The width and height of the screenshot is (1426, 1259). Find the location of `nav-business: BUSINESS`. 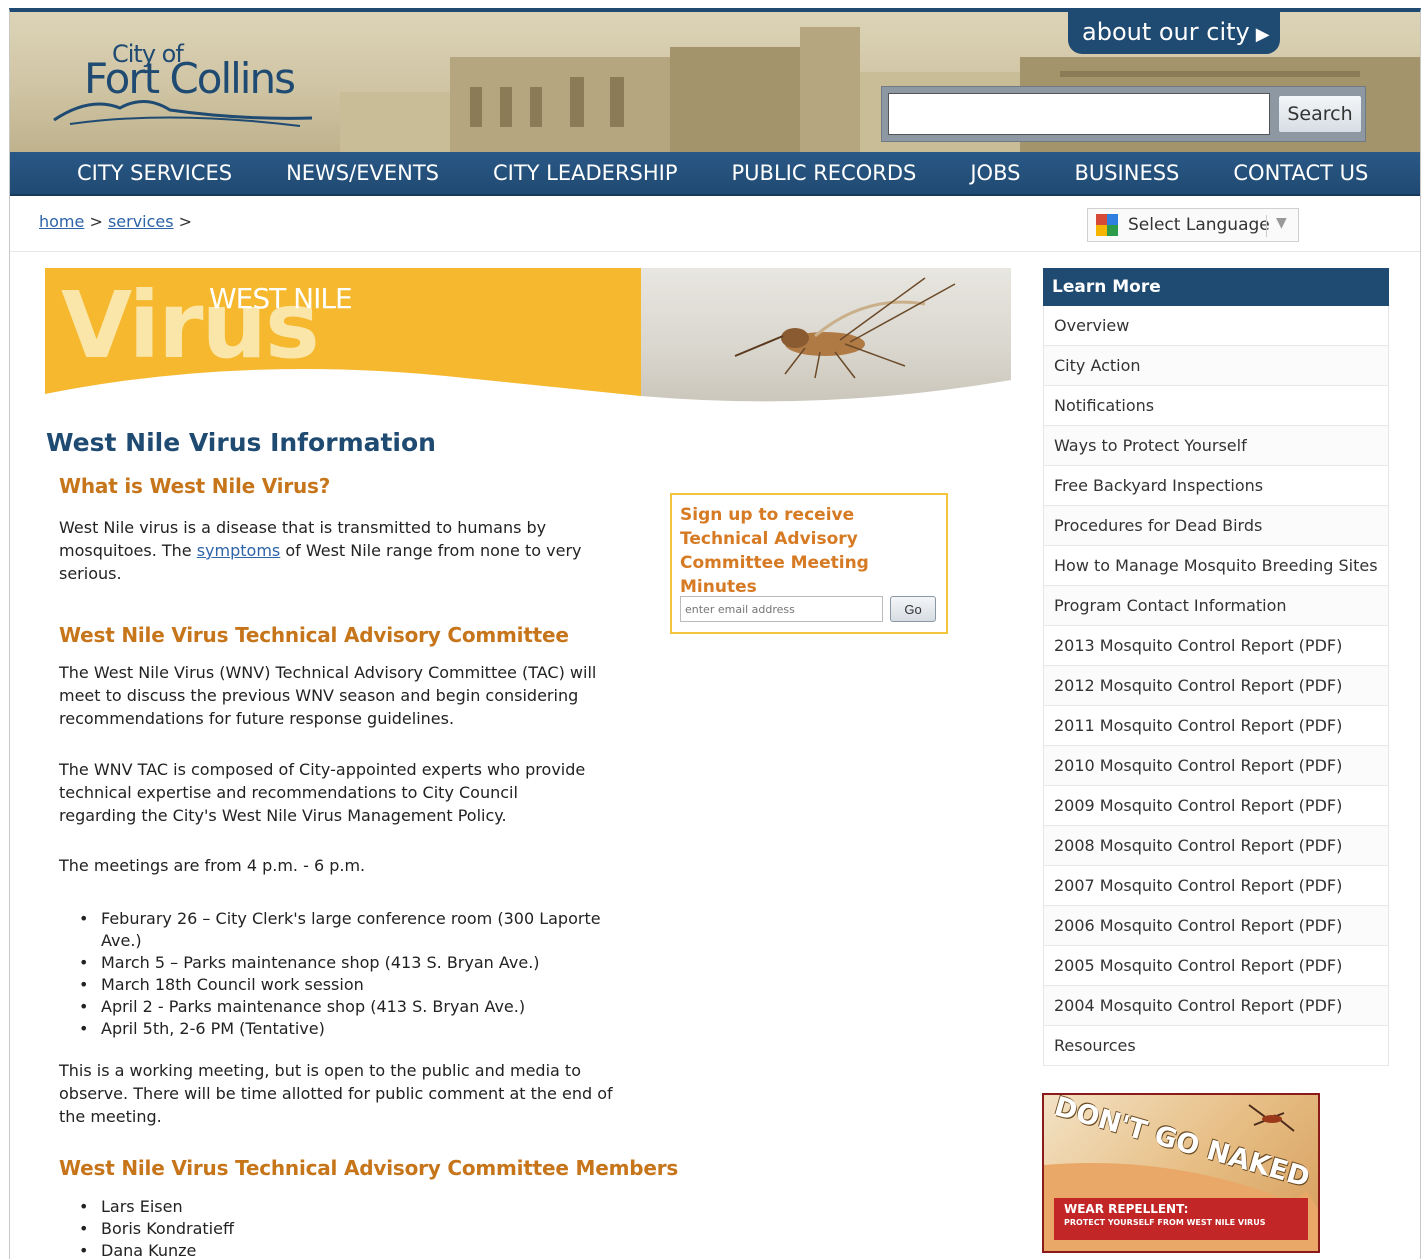

nav-business: BUSINESS is located at coordinates (1126, 173).